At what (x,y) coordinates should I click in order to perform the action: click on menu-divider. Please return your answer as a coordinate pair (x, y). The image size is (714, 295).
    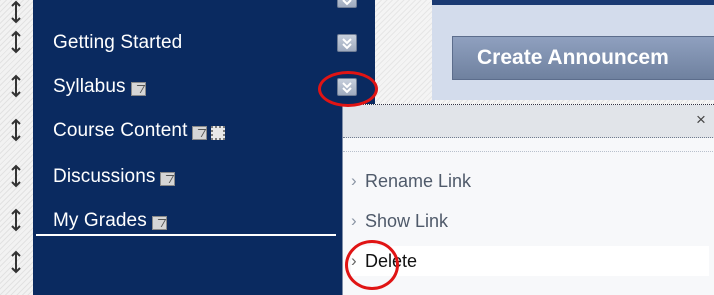
    Looking at the image, I should click on (186, 235).